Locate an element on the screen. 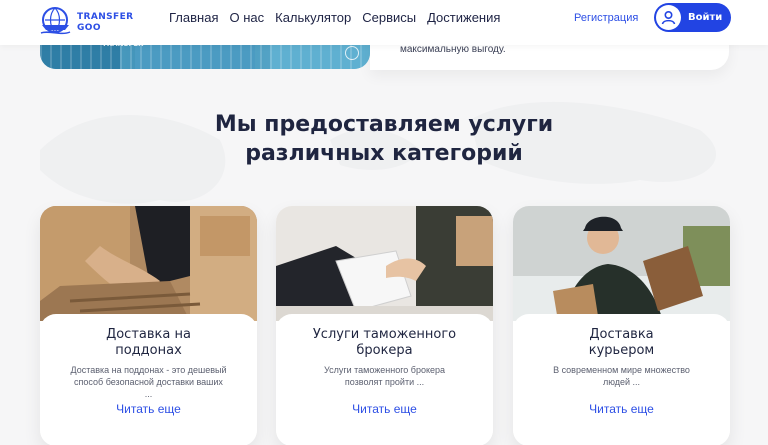 This screenshot has height=445, width=768. customs-broker-image is located at coordinates (384, 263).